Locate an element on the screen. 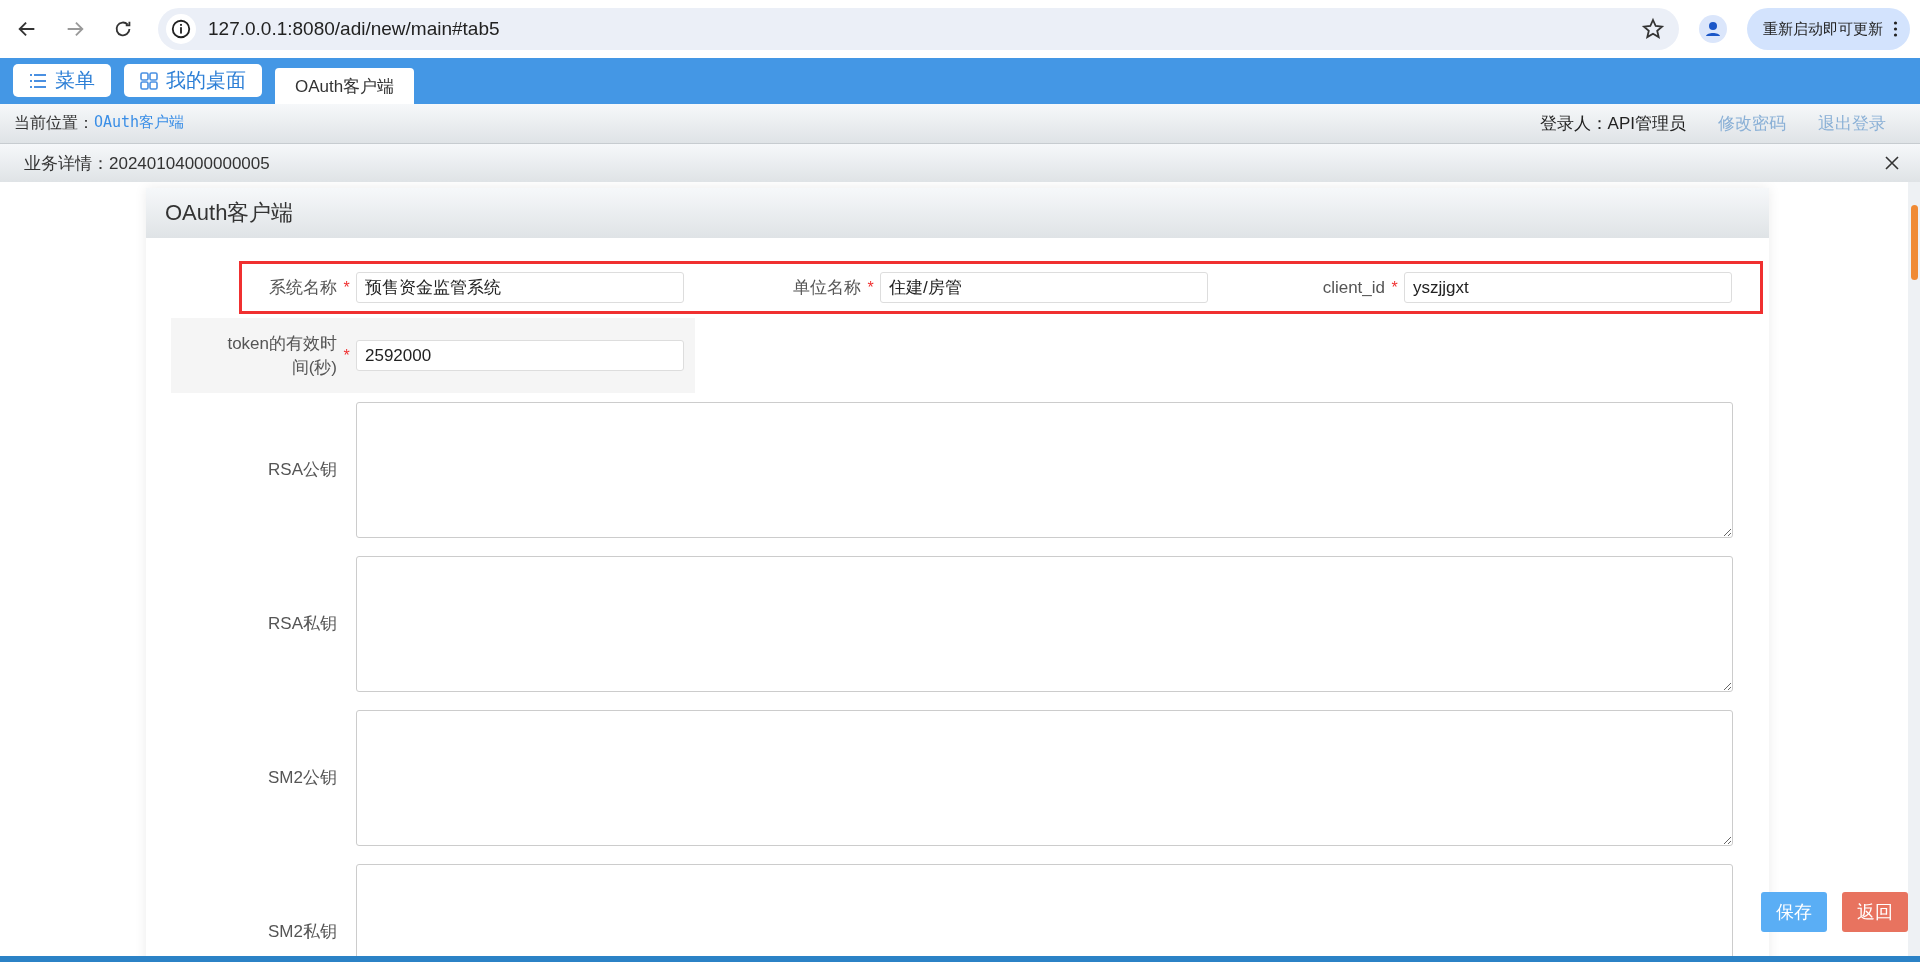 Image resolution: width=1920 pixels, height=962 pixels. list-icon is located at coordinates (38, 80).